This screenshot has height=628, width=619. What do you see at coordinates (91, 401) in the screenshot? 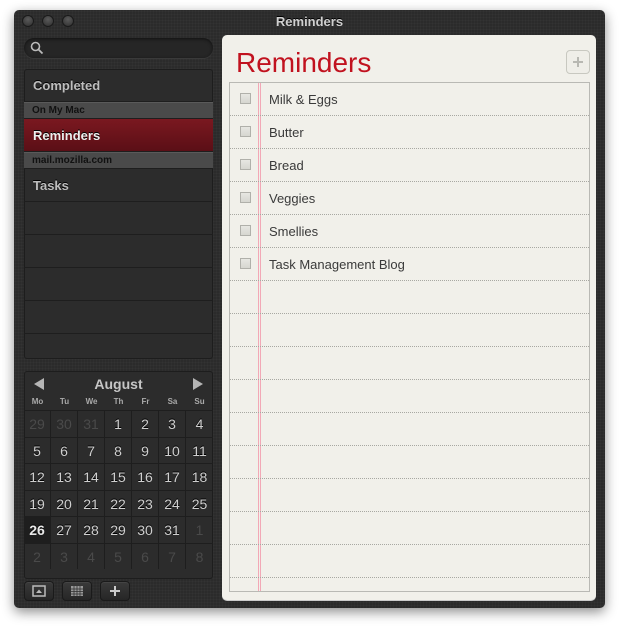
I see `weekday-label: We` at bounding box center [91, 401].